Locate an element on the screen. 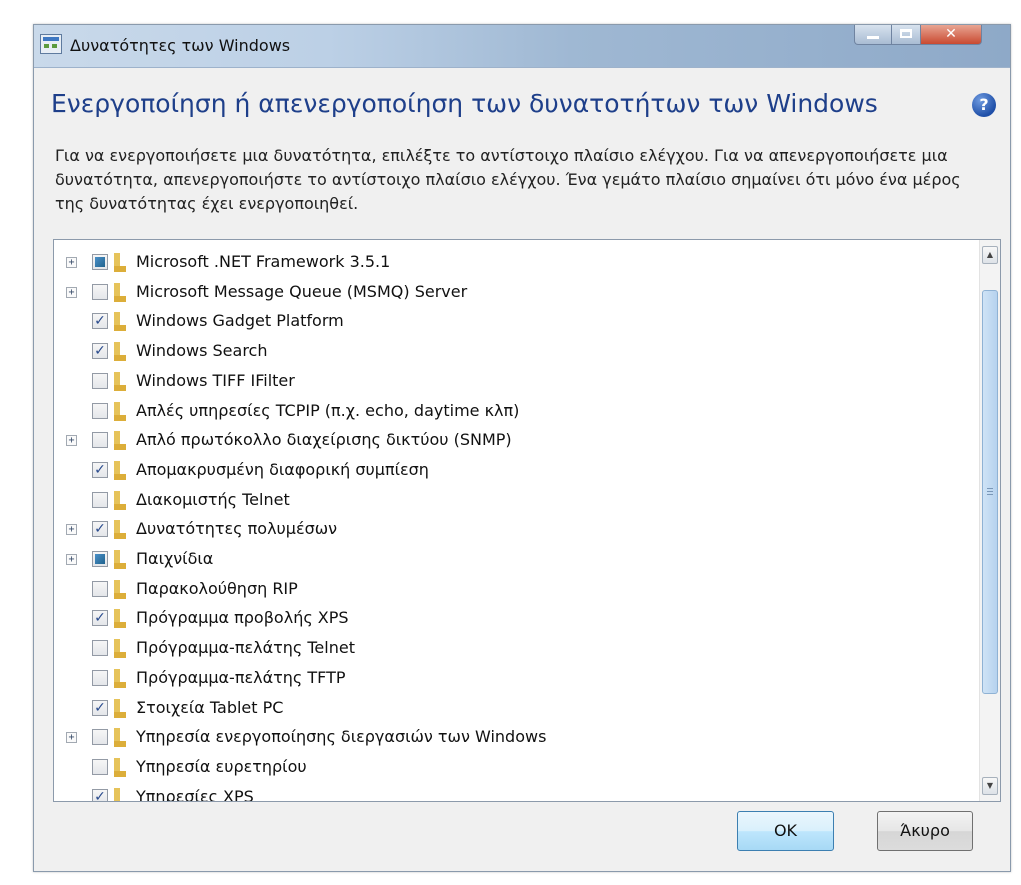 This screenshot has width=1021, height=885. thumb-grip-icon is located at coordinates (990, 488).